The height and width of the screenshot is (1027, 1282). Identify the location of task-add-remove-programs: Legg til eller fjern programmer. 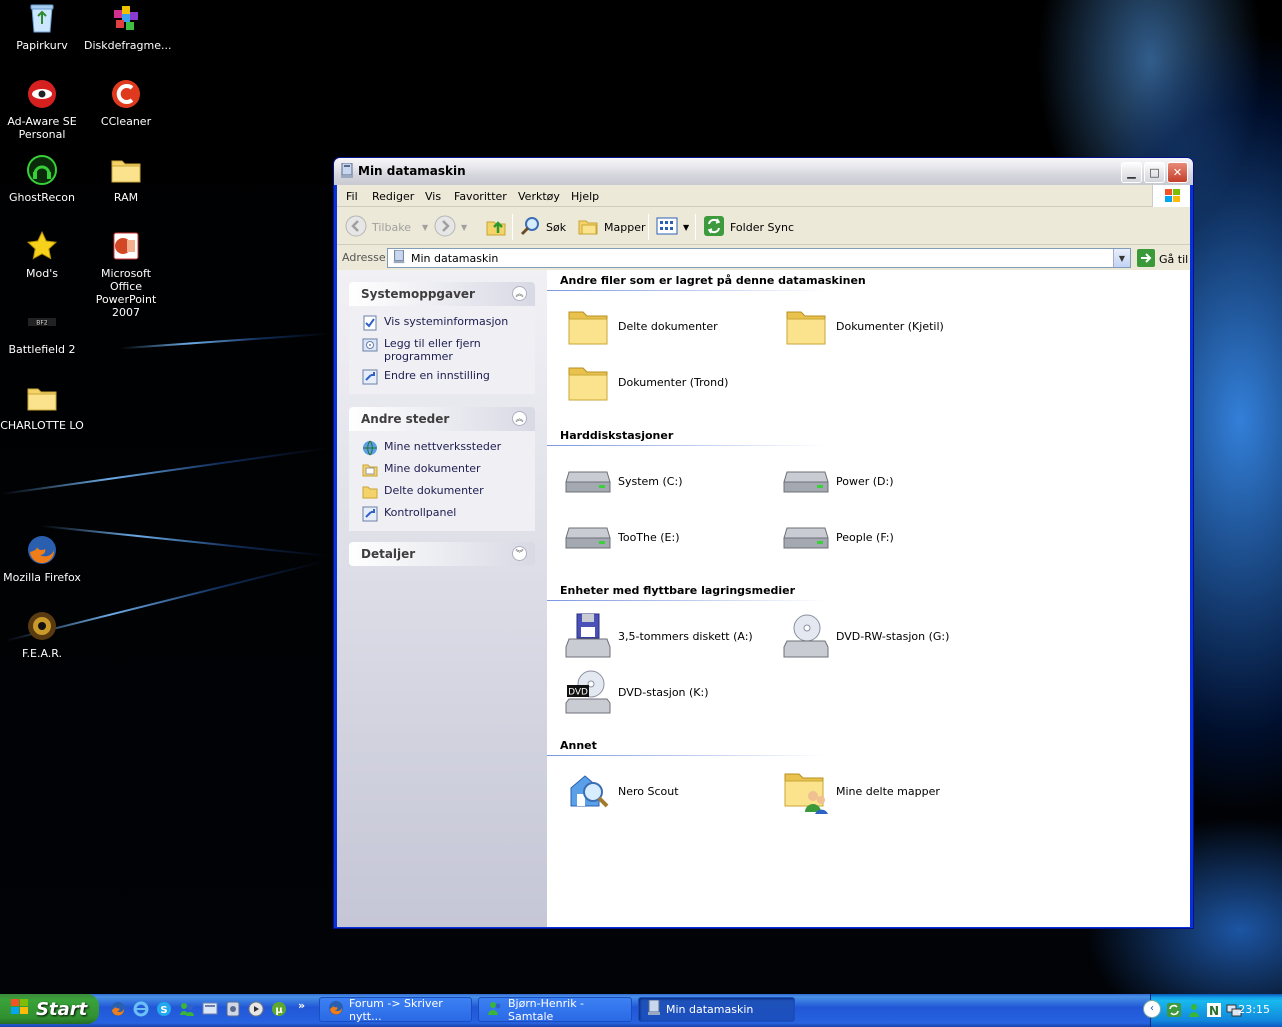
(442, 350).